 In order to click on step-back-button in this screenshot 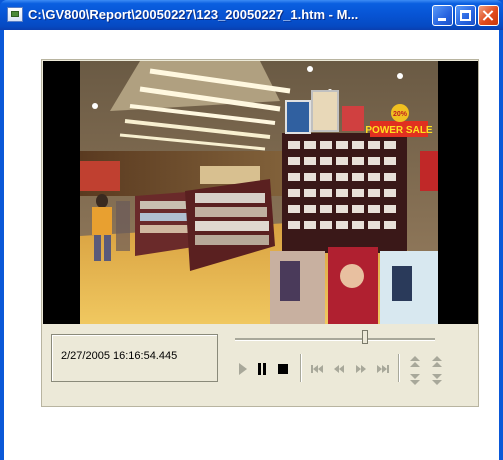, I will do `click(339, 369)`.